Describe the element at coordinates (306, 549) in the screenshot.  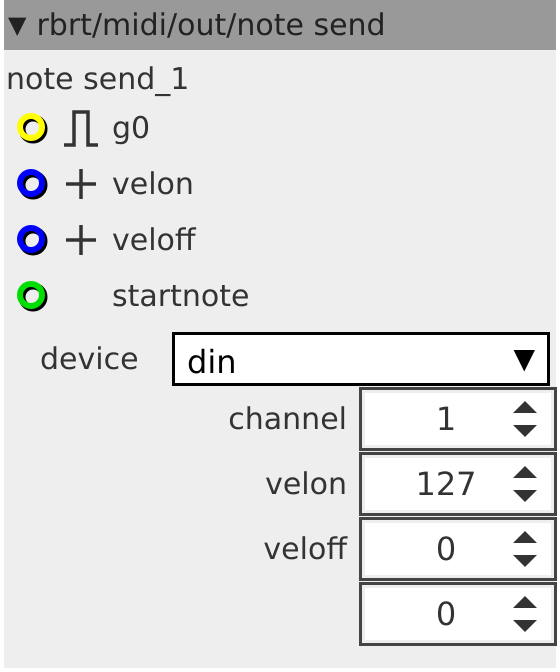
I see `param-label: veloff` at that location.